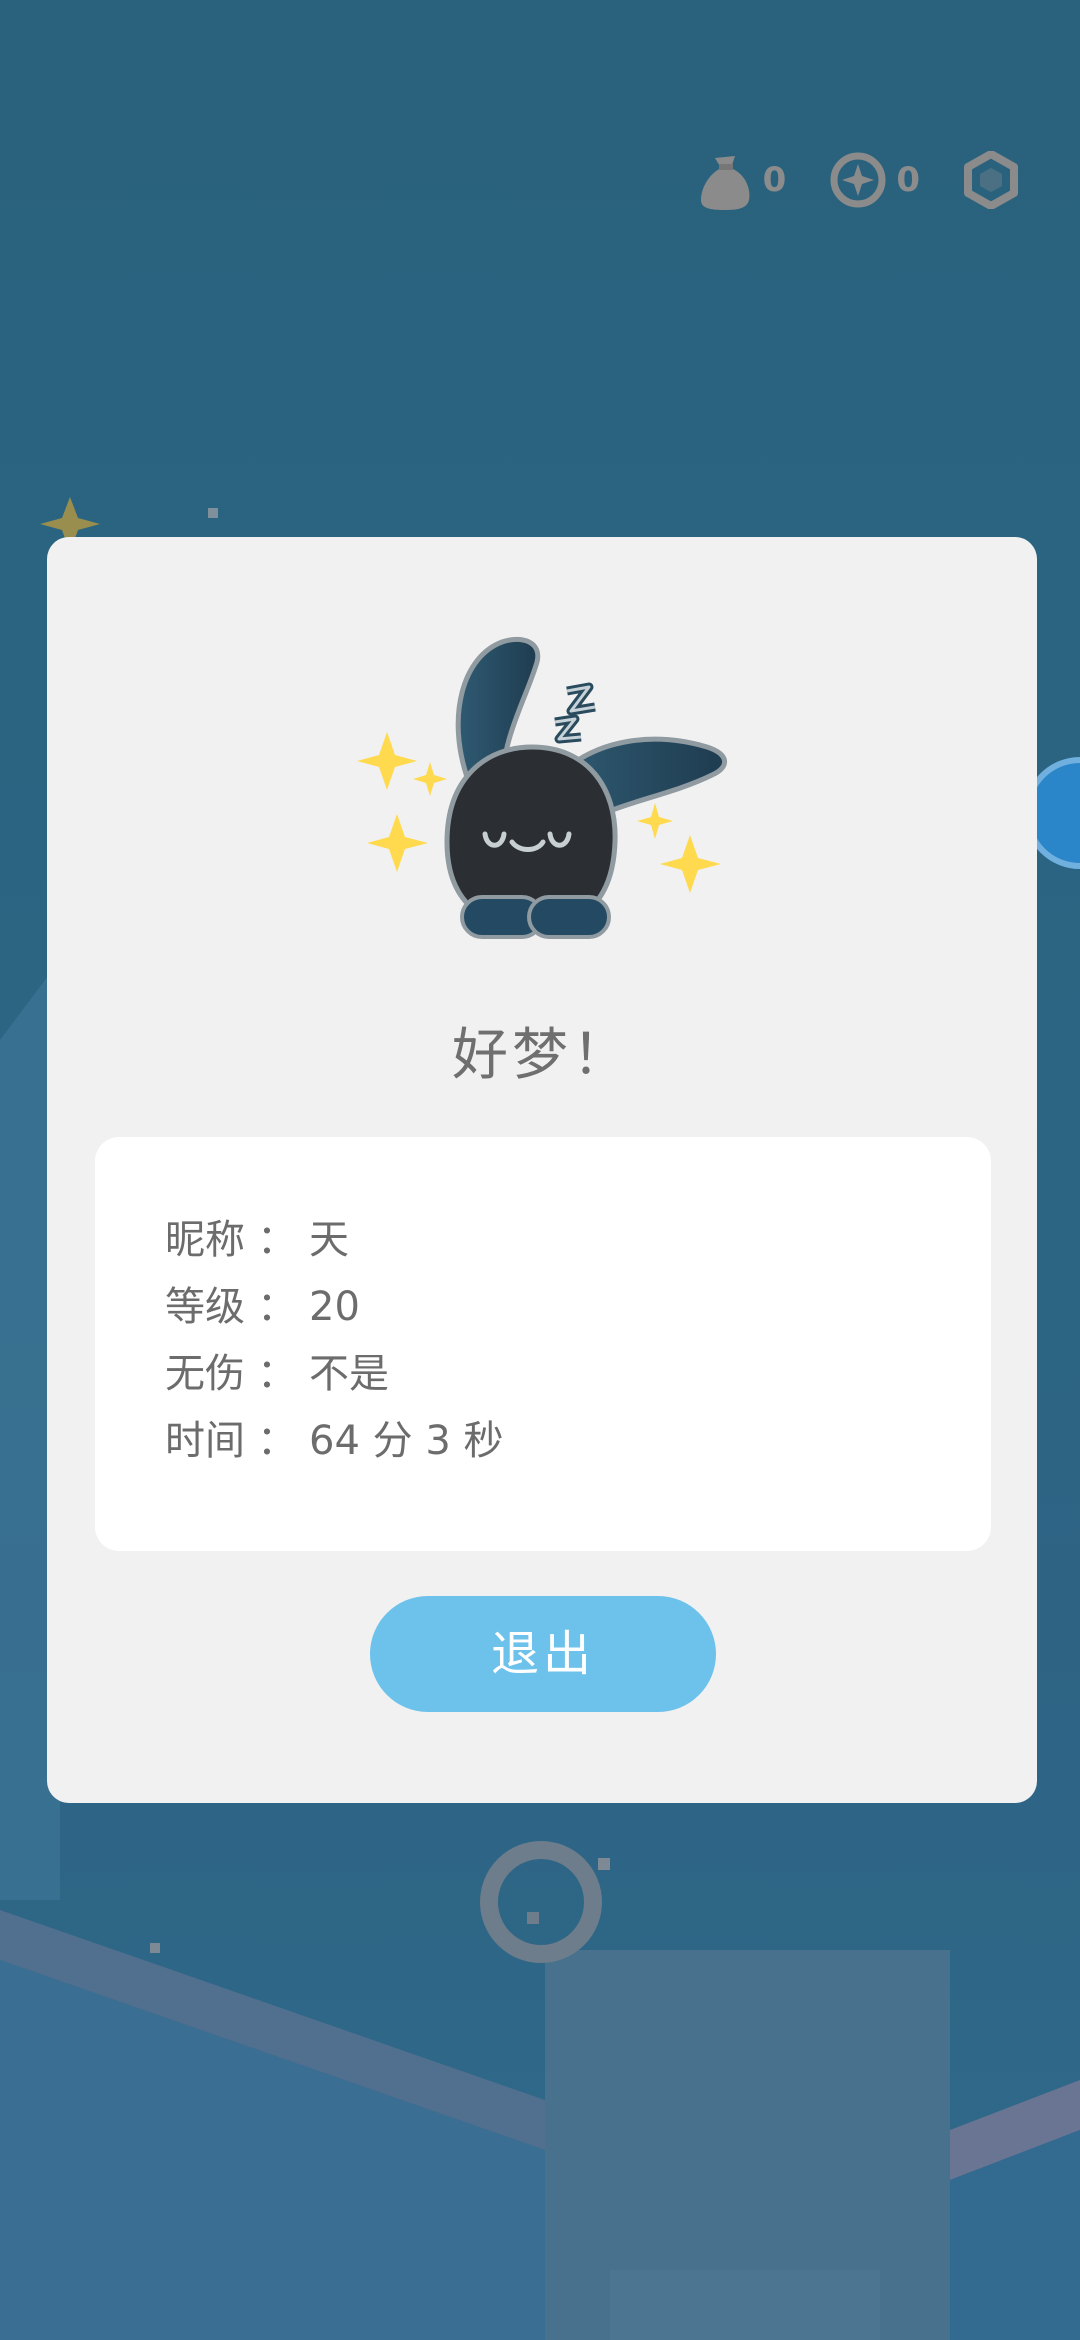  What do you see at coordinates (349, 1374) in the screenshot?
I see `info-value: 不是` at bounding box center [349, 1374].